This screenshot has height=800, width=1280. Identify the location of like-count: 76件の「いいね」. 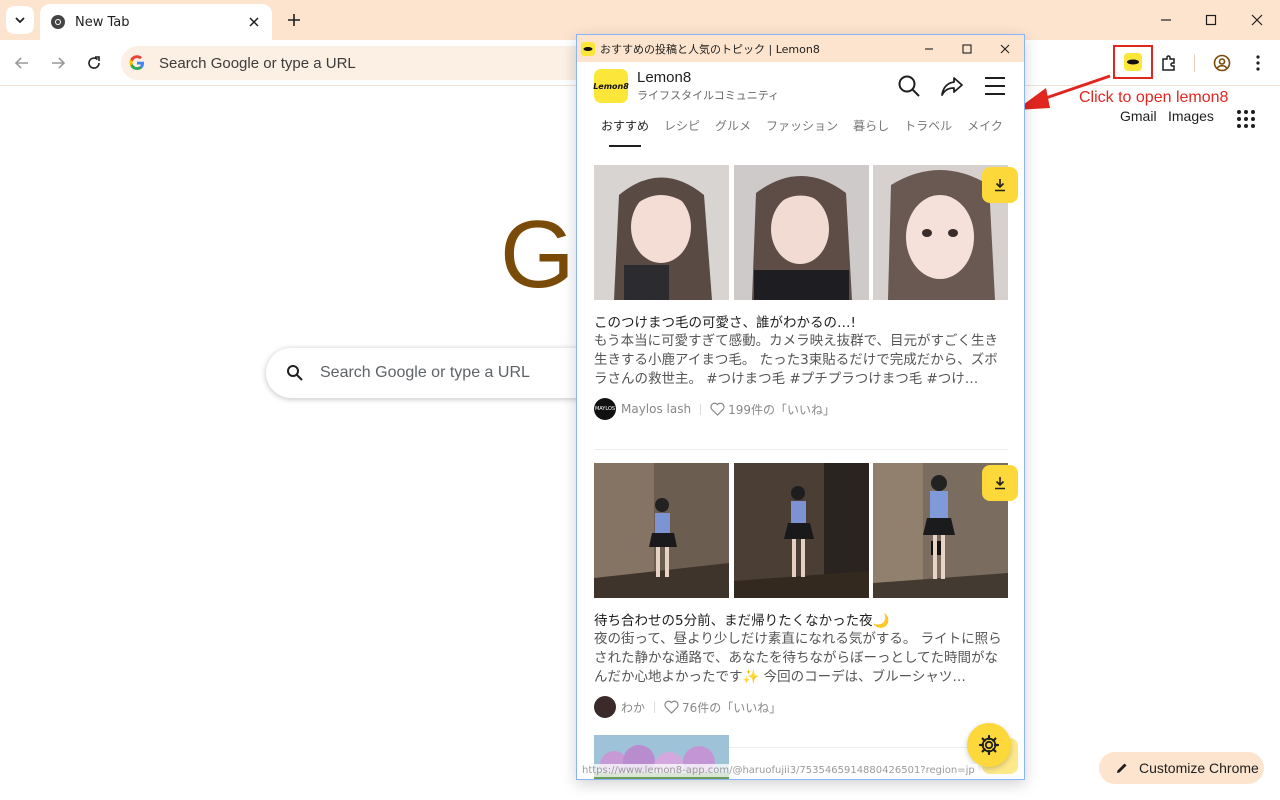
(732, 707).